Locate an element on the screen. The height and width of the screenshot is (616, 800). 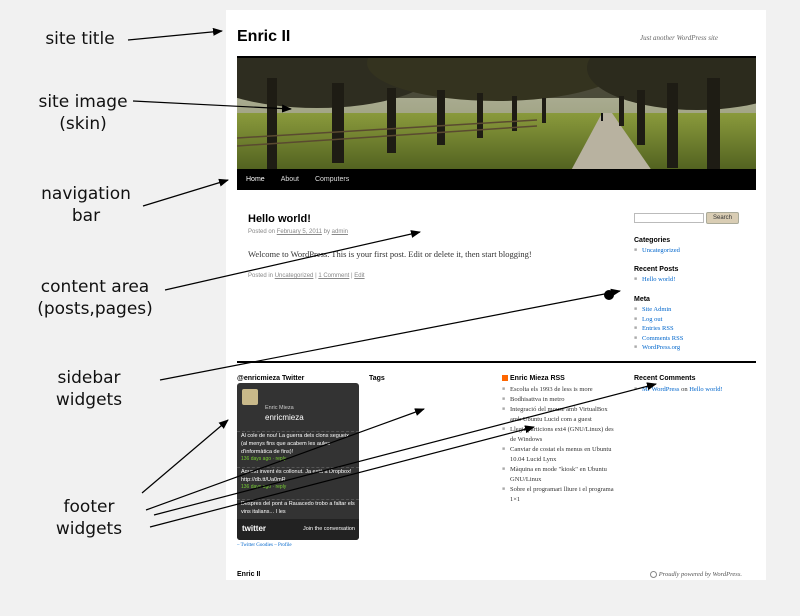
sidebar-meta-wordpress-org: WordPress.org is located at coordinates (694, 348).